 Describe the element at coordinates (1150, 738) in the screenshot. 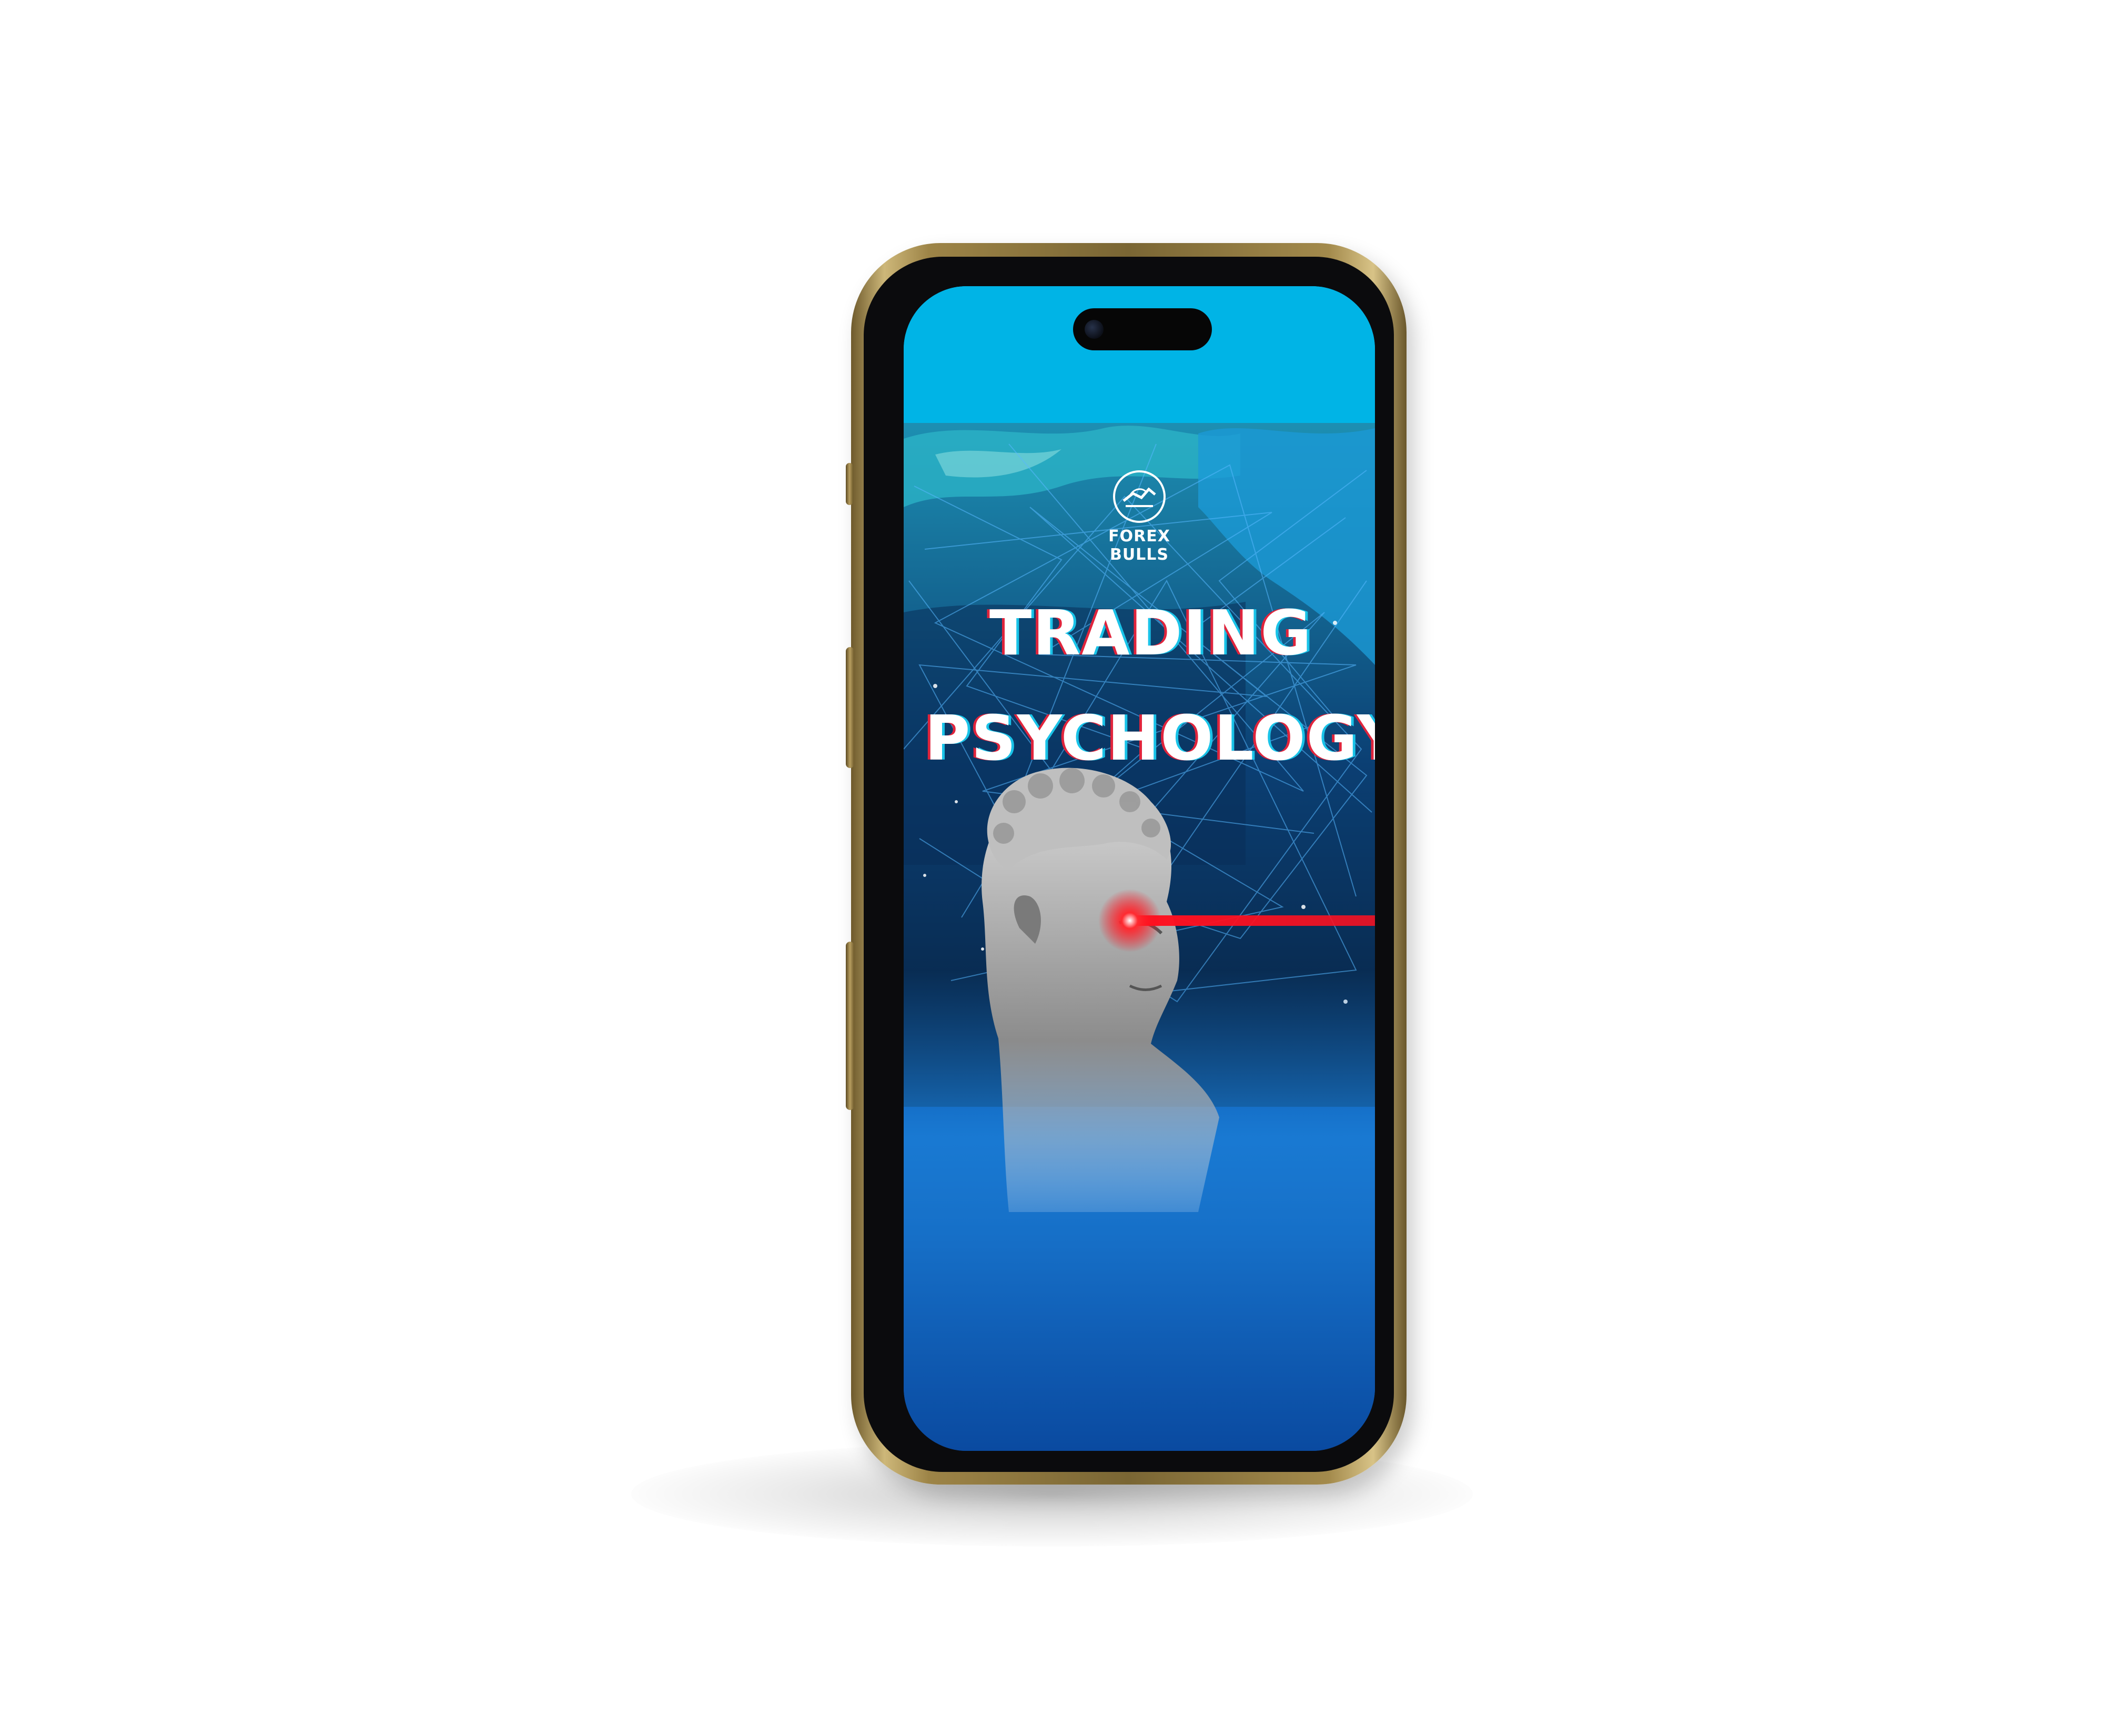

I see `headline-line-2: PSYCHOLOGY` at that location.